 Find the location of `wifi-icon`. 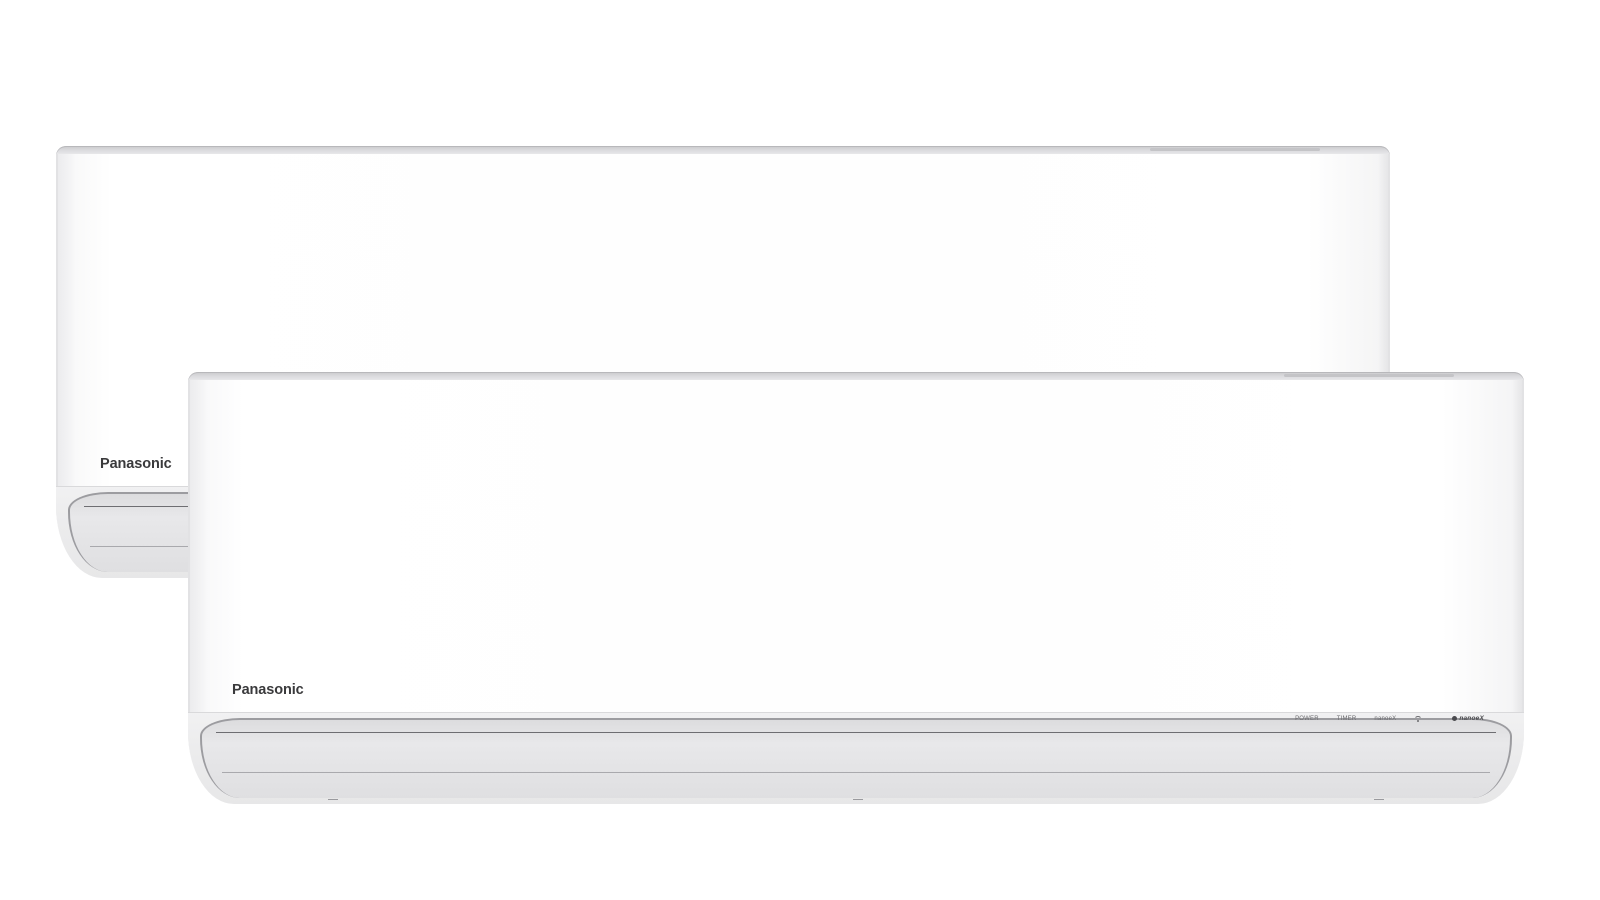

wifi-icon is located at coordinates (1418, 718).